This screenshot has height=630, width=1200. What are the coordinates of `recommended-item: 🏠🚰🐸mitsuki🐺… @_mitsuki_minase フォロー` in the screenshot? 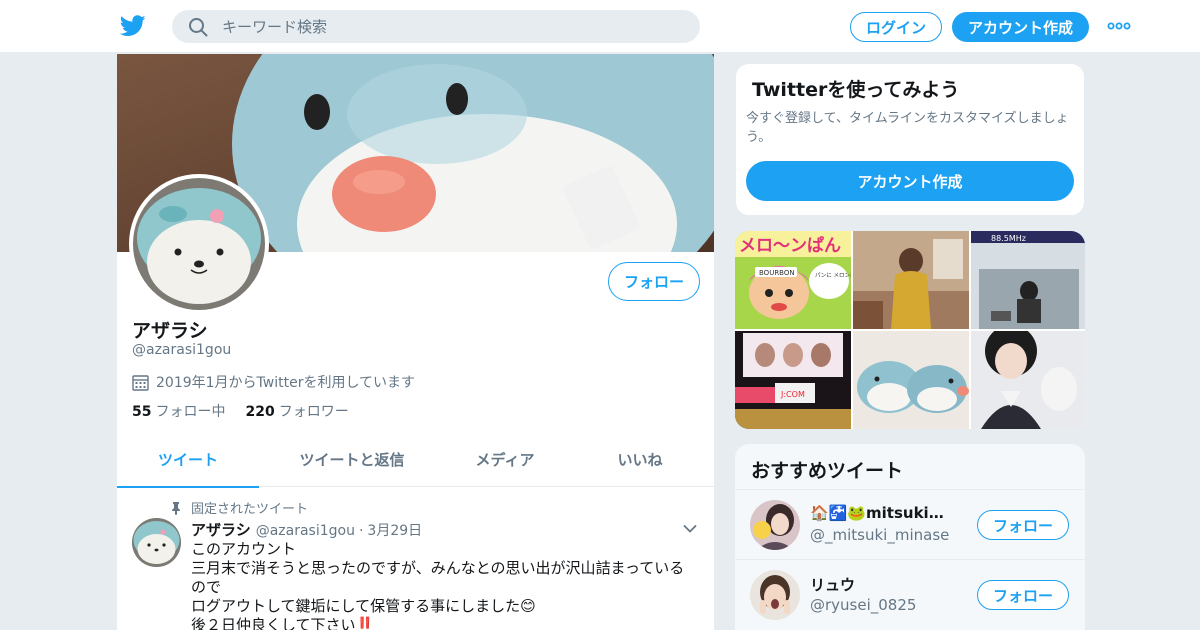 It's located at (910, 524).